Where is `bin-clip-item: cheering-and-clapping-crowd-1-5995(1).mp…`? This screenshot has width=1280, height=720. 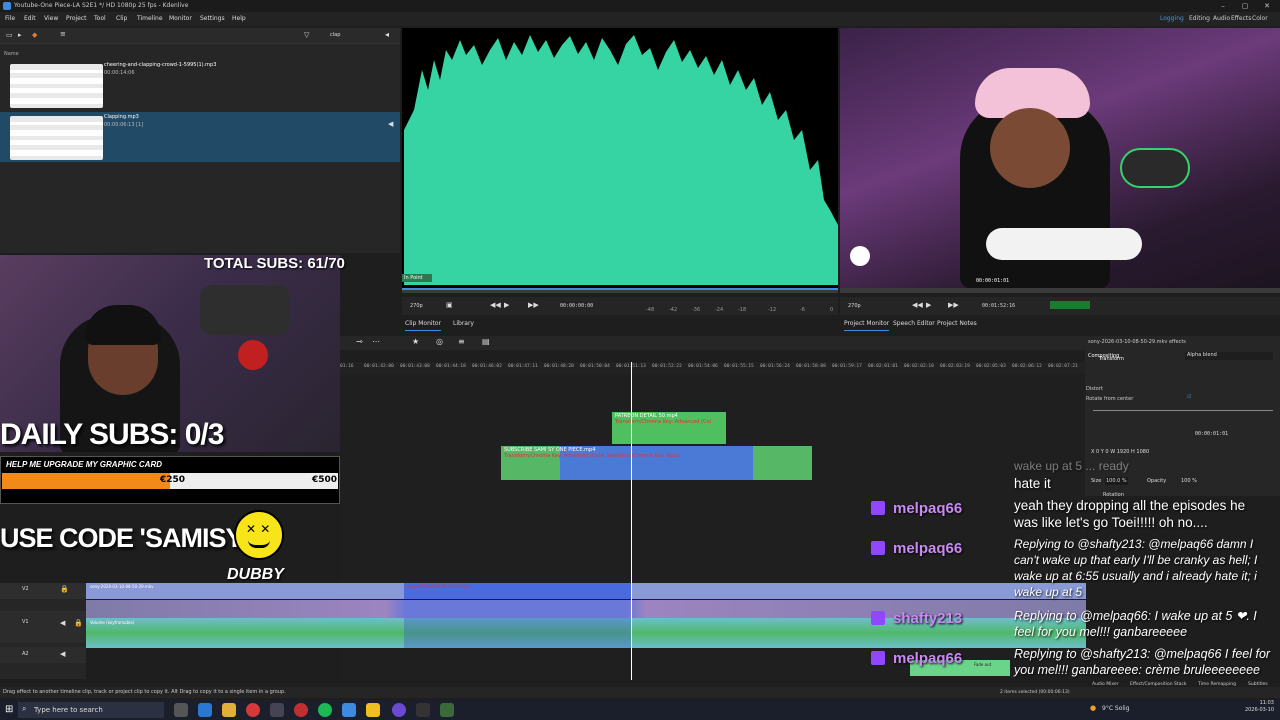
bin-clip-item: cheering-and-clapping-crowd-1-5995(1).mp… is located at coordinates (204, 85).